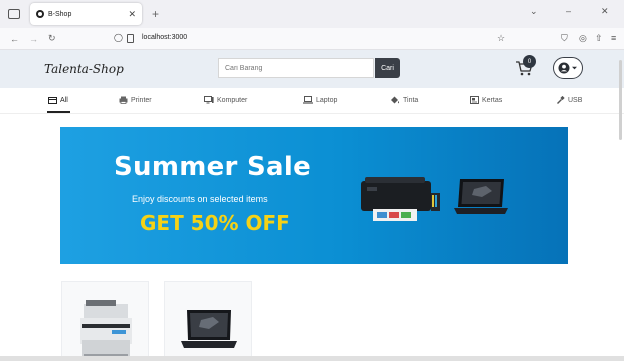  I want to click on category-label: Kertas, so click(492, 100).